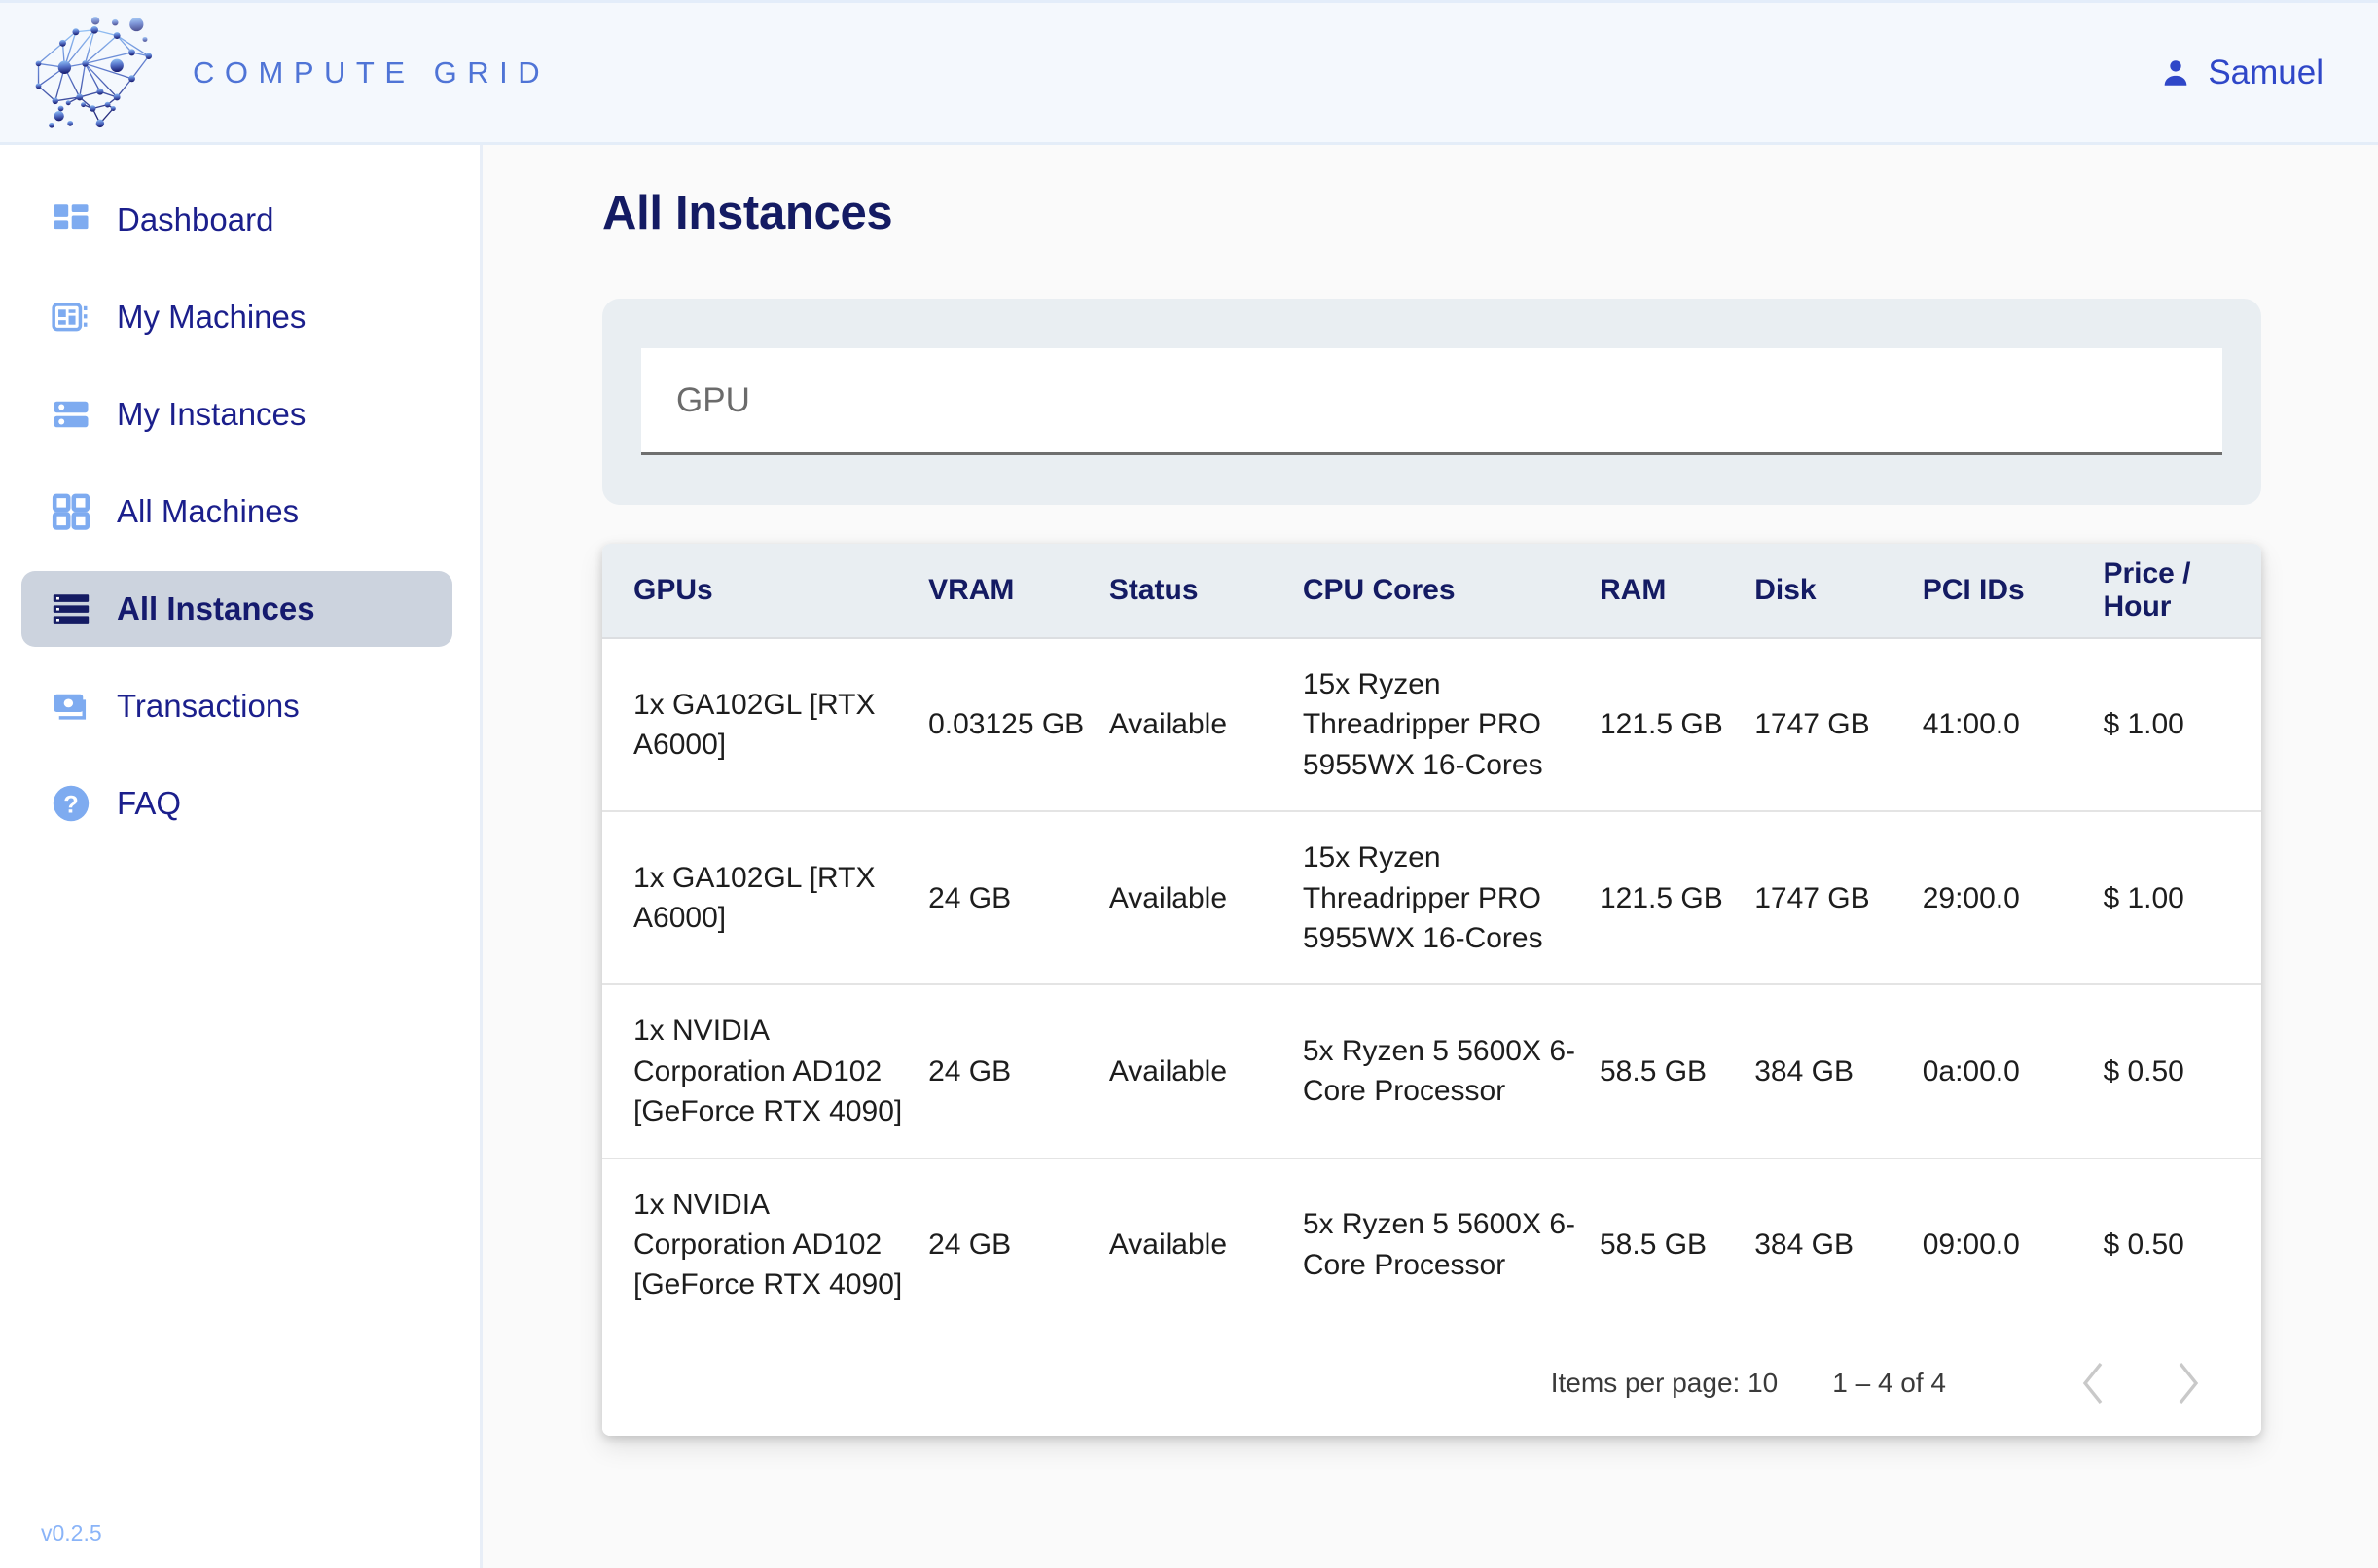 The width and height of the screenshot is (2378, 1568). What do you see at coordinates (1664, 1383) in the screenshot?
I see `items-per-page-label: Items per page: 10` at bounding box center [1664, 1383].